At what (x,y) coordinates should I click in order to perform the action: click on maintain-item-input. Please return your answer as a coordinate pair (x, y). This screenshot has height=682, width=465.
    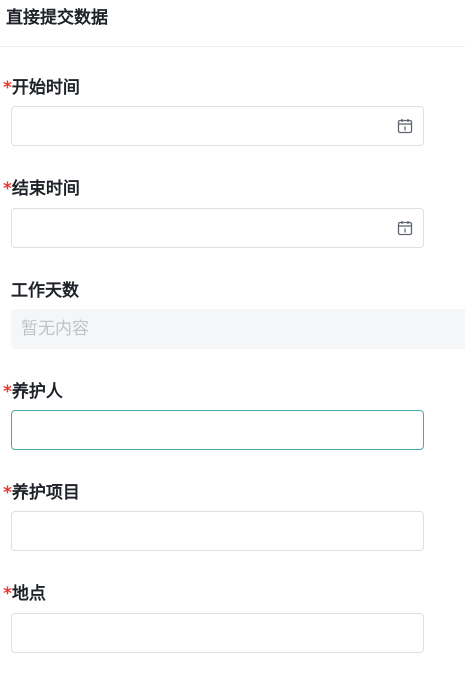
    Looking at the image, I should click on (217, 531).